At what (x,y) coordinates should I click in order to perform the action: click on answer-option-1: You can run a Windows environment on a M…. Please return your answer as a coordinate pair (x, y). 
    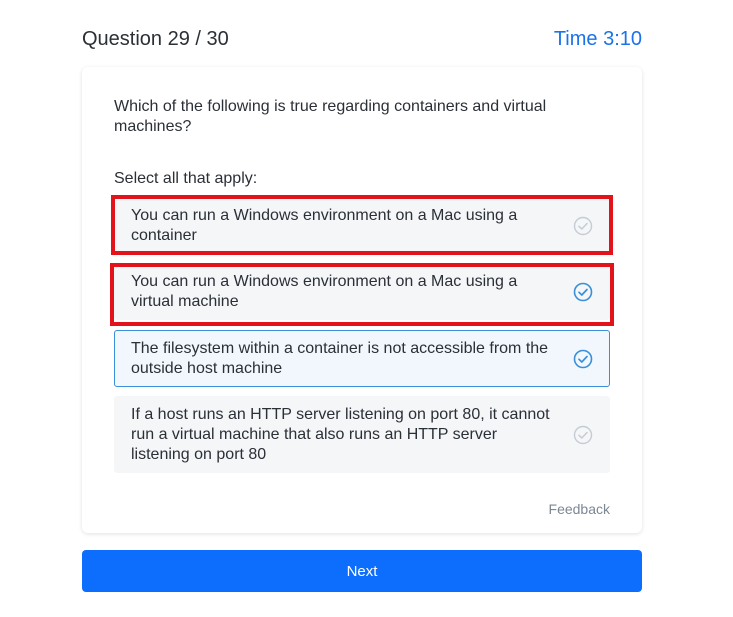
    Looking at the image, I should click on (362, 226).